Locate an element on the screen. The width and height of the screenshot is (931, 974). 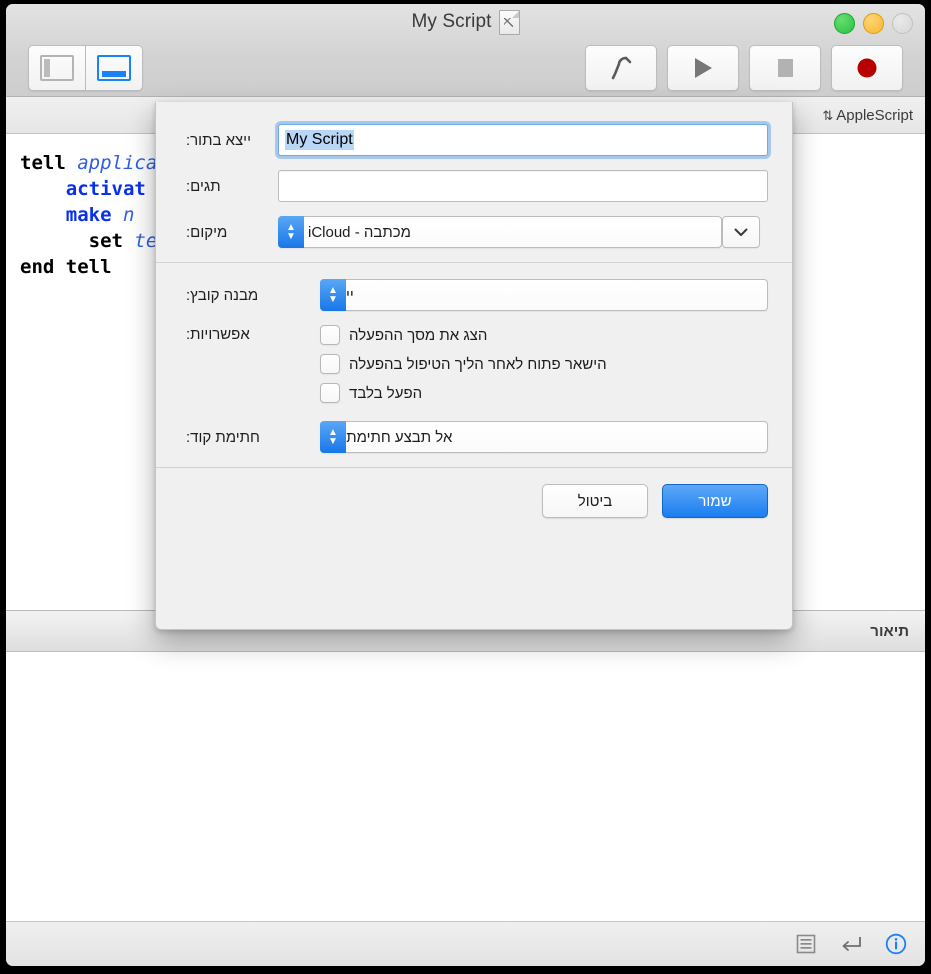
close-button is located at coordinates (902, 23).